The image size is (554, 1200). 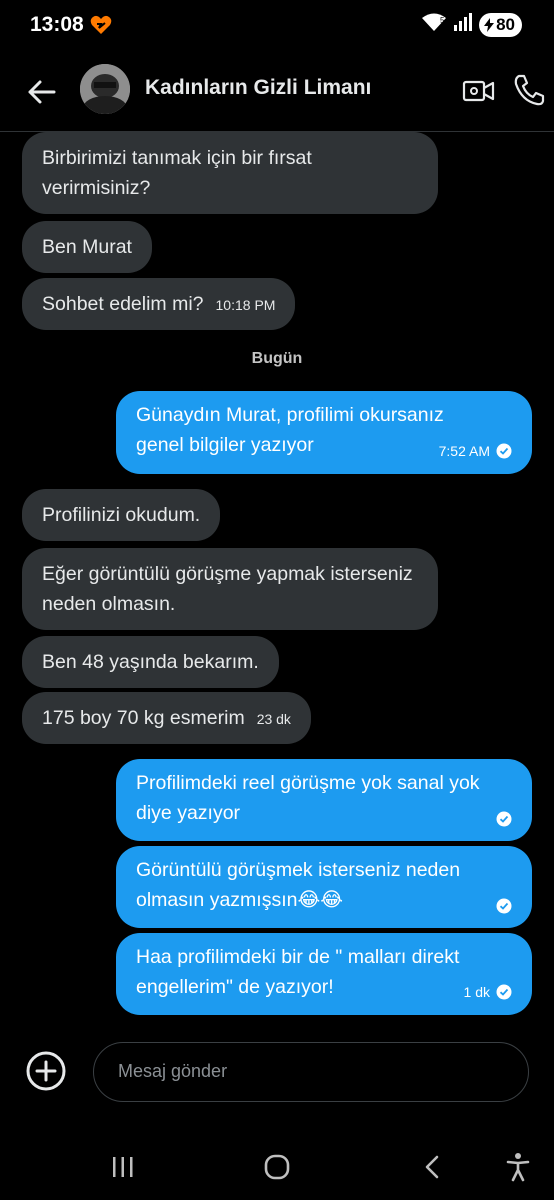 What do you see at coordinates (123, 1169) in the screenshot?
I see `recent-apps-icon` at bounding box center [123, 1169].